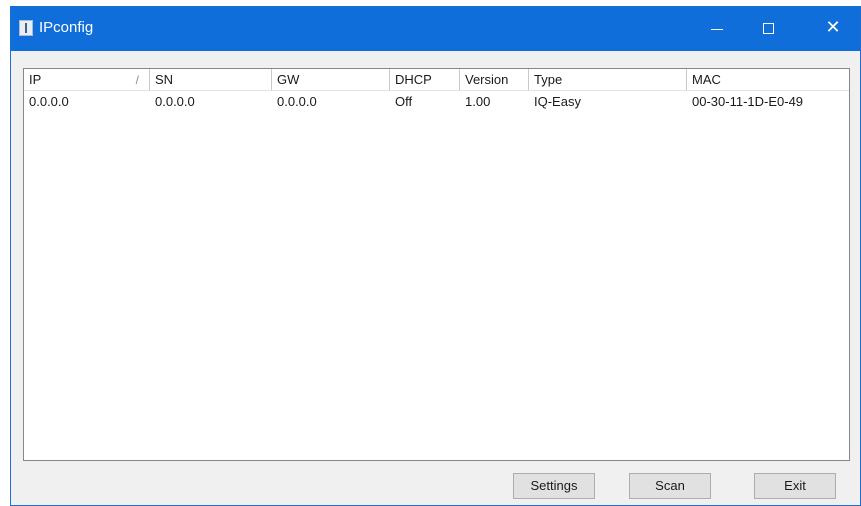 The height and width of the screenshot is (506, 861). What do you see at coordinates (494, 80) in the screenshot?
I see `column-header-version: Version` at bounding box center [494, 80].